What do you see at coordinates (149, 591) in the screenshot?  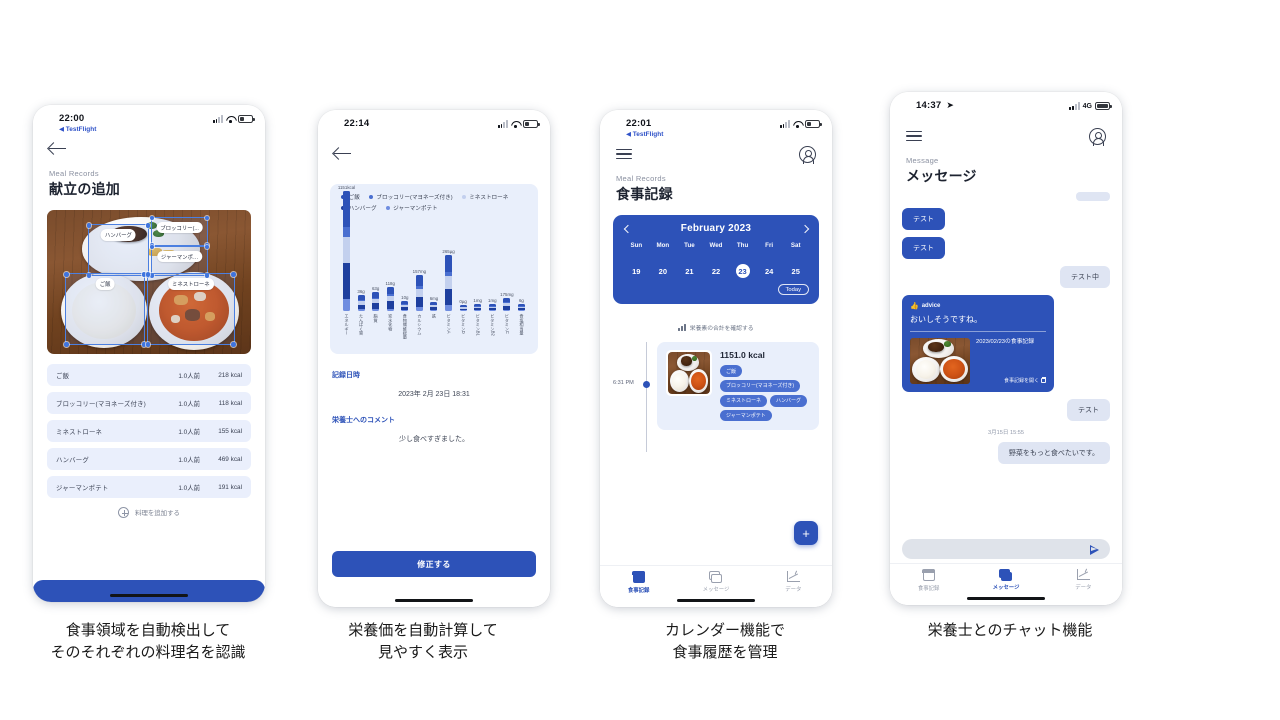 I see `bottom-action-bar` at bounding box center [149, 591].